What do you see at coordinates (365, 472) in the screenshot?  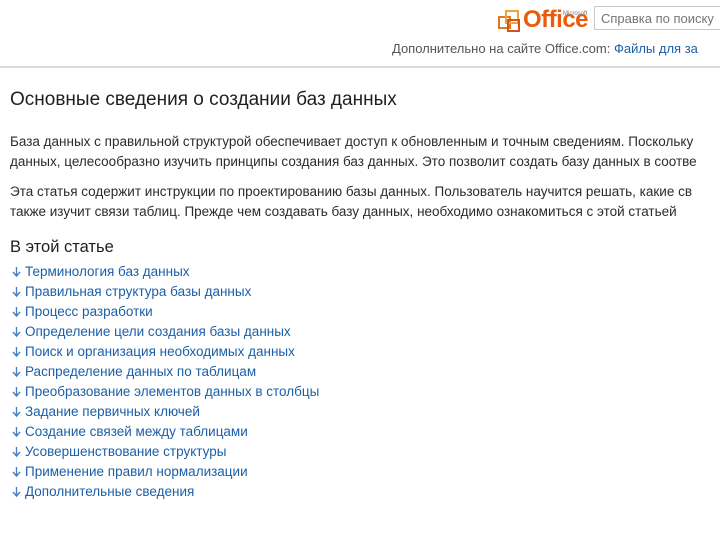 I see `toc-item: Применение правил нормализации` at bounding box center [365, 472].